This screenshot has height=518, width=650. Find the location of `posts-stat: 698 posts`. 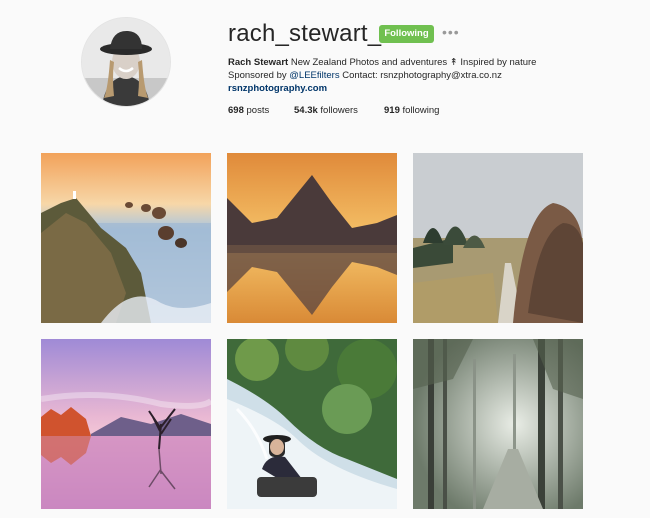

posts-stat: 698 posts is located at coordinates (248, 110).